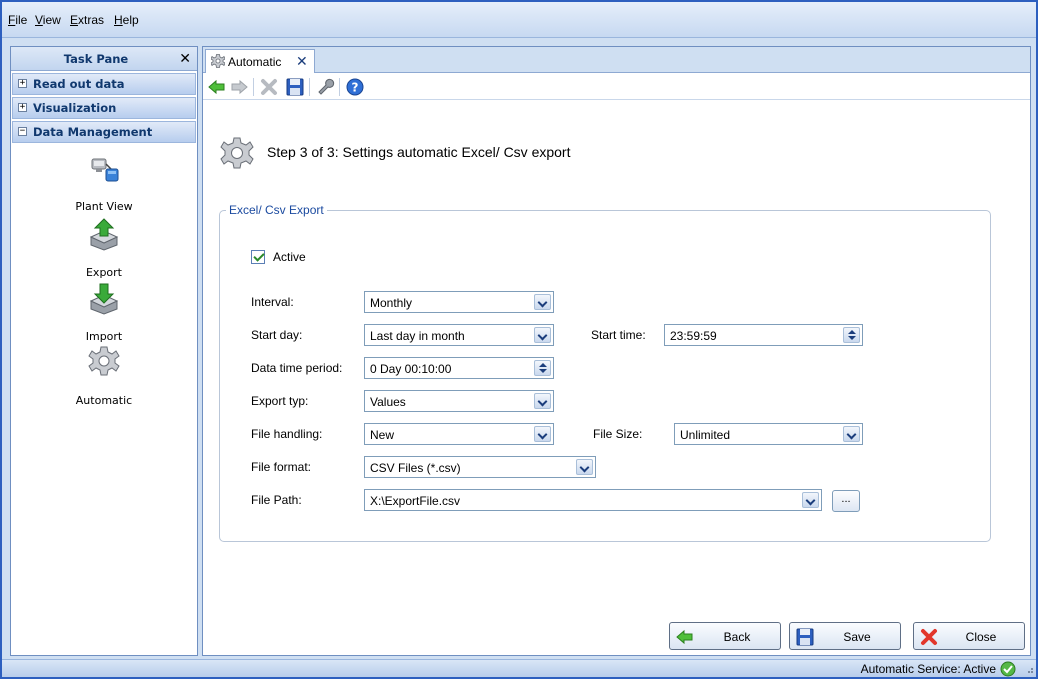  I want to click on file-handling-select: New, so click(459, 434).